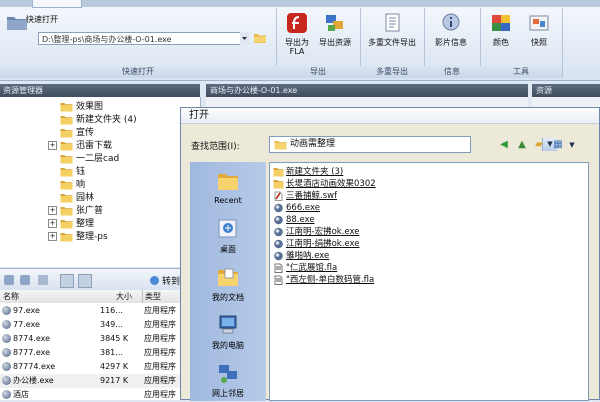 Image resolution: width=600 pixels, height=402 pixels. What do you see at coordinates (67, 281) in the screenshot?
I see `view-details-icon` at bounding box center [67, 281].